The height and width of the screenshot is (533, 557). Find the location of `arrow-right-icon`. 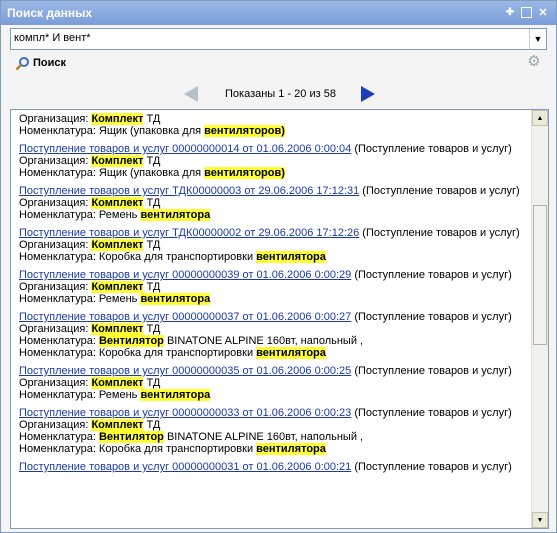

arrow-right-icon is located at coordinates (368, 94).